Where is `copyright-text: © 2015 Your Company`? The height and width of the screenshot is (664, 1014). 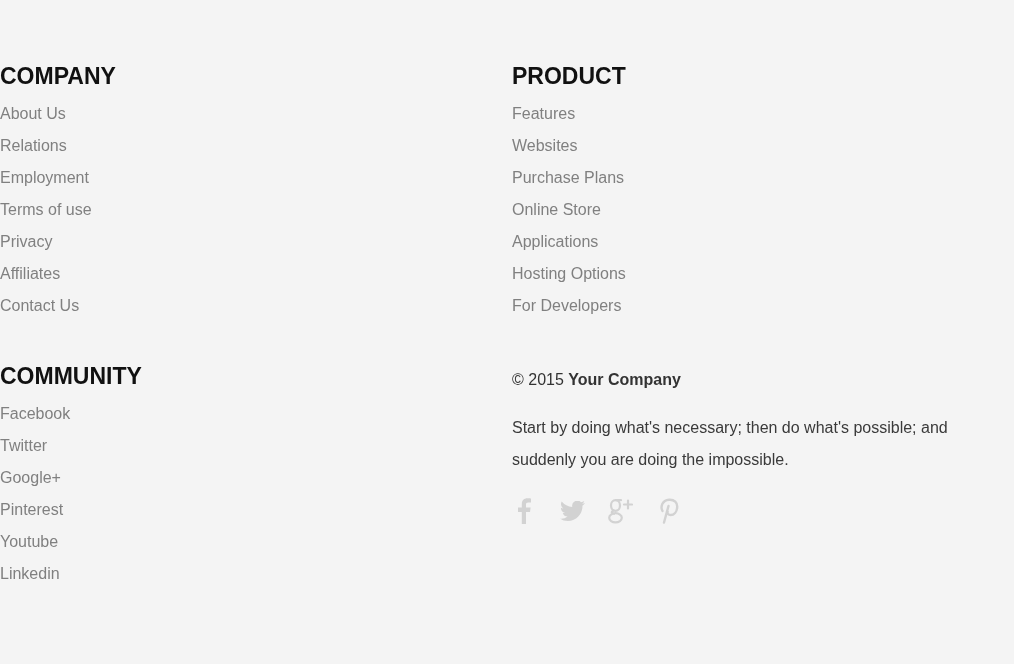 copyright-text: © 2015 Your Company is located at coordinates (596, 380).